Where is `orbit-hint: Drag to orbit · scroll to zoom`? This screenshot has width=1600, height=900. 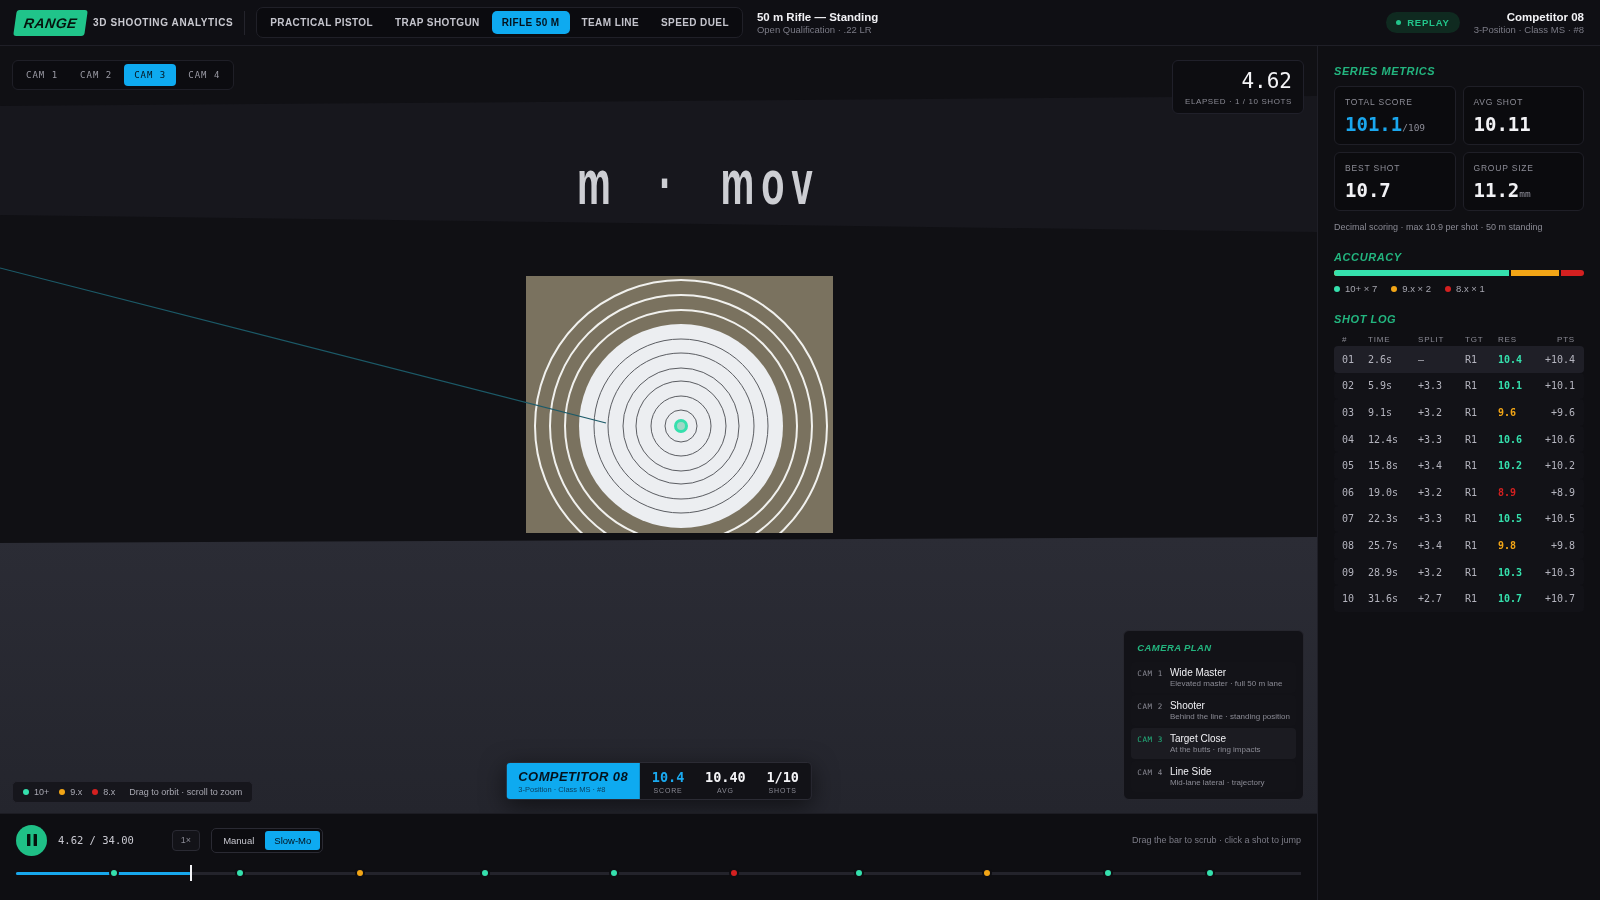 orbit-hint: Drag to orbit · scroll to zoom is located at coordinates (186, 792).